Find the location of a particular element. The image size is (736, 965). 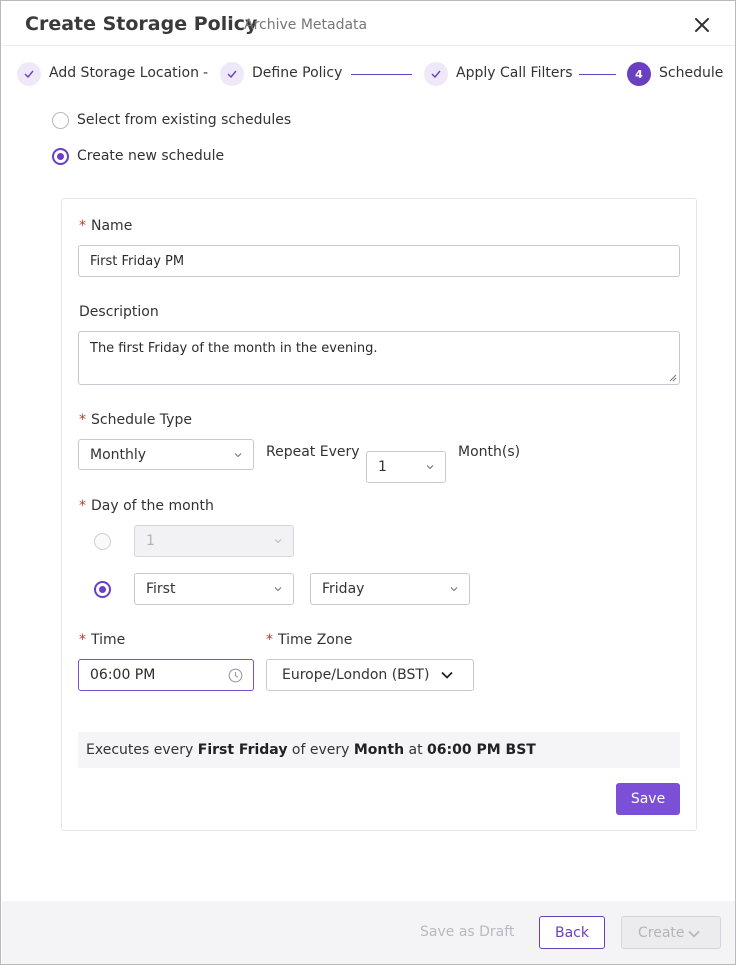

ordinal-value: First is located at coordinates (161, 589).